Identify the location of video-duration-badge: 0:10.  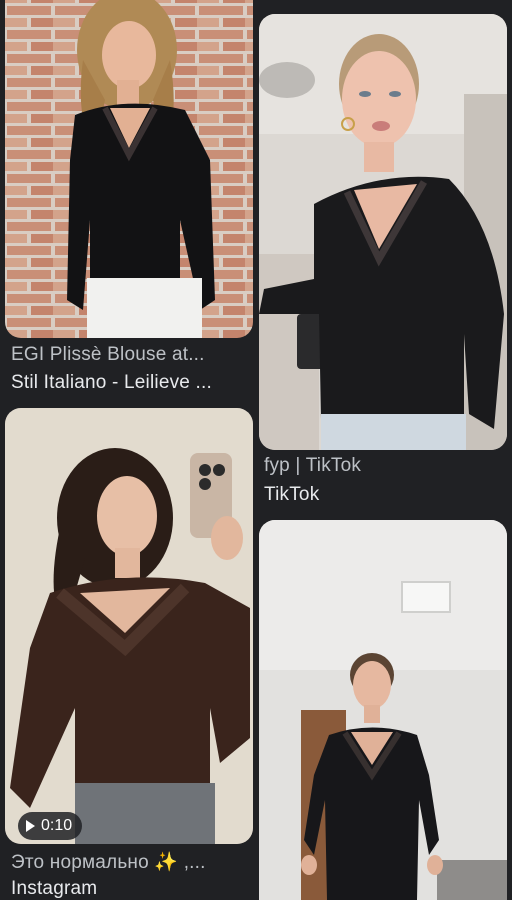
(50, 826).